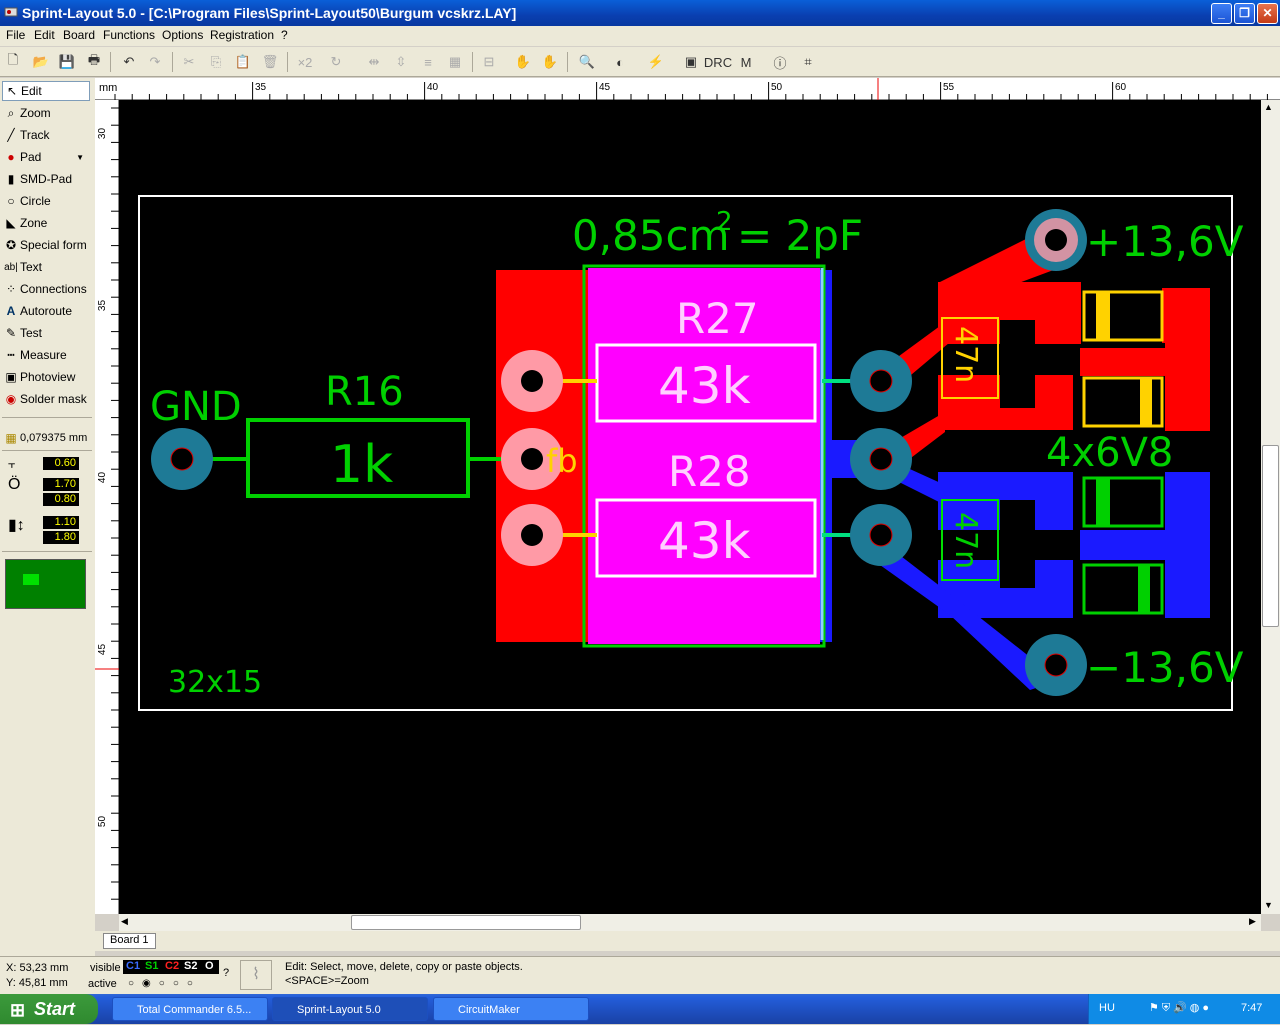 Image resolution: width=1280 pixels, height=1025 pixels. Describe the element at coordinates (46, 179) in the screenshot. I see `tool-smd-pad: ▮ SMD-Pad` at that location.